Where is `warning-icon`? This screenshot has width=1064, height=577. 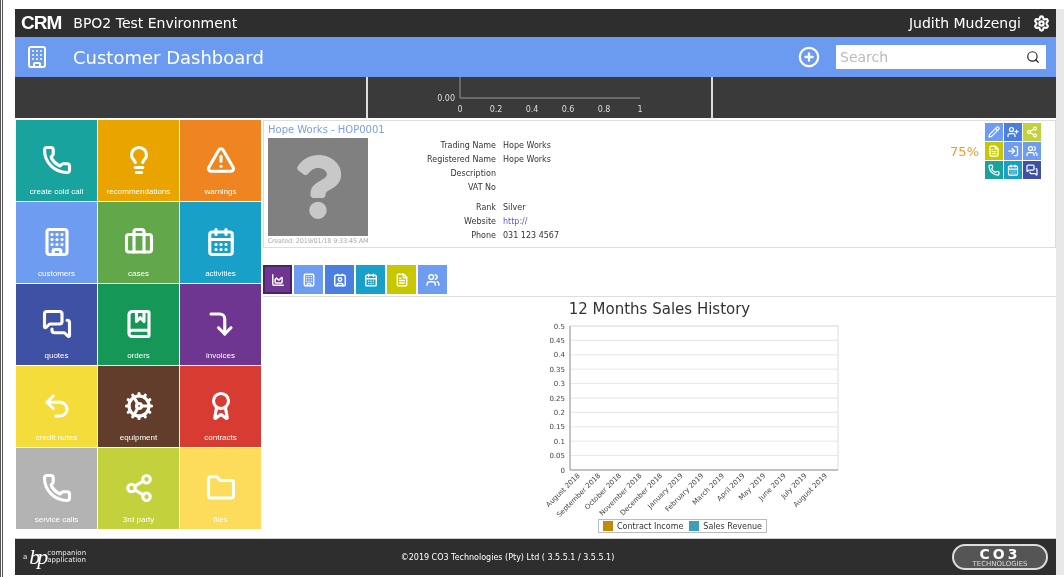
warning-icon is located at coordinates (220, 160).